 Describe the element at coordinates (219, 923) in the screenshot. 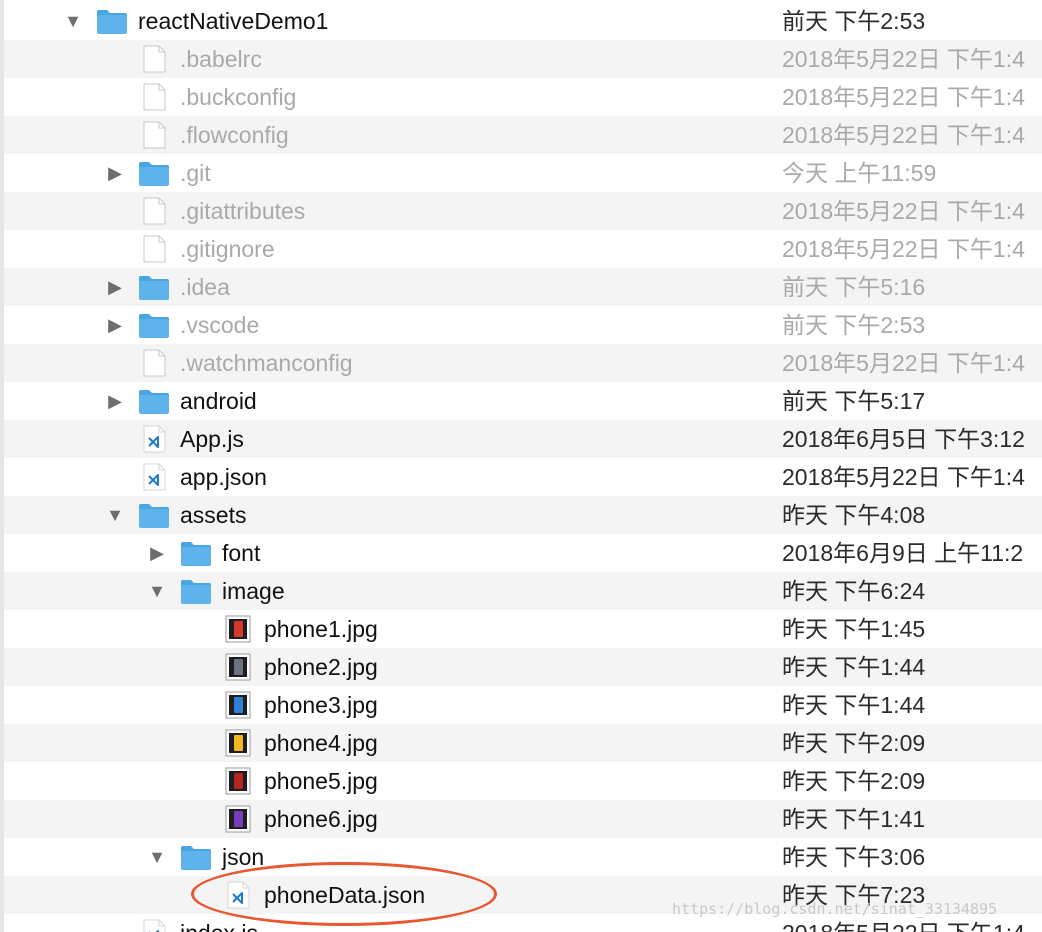

I see `file-name: index.js` at that location.